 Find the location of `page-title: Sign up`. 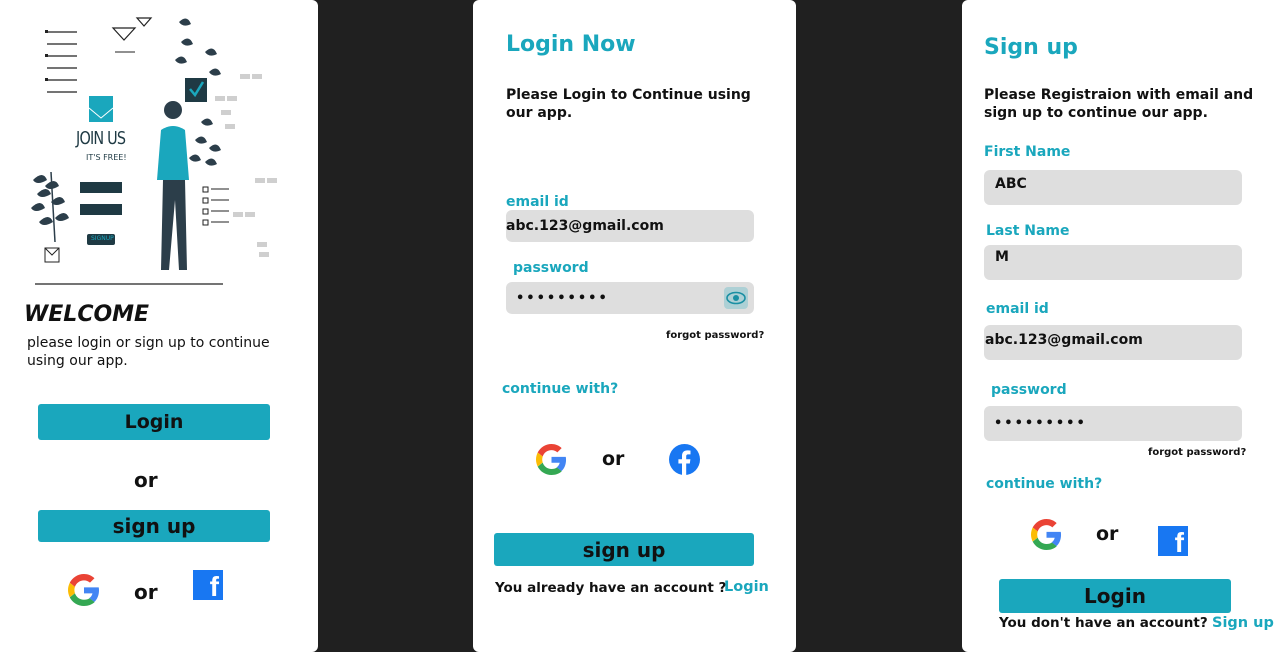

page-title: Sign up is located at coordinates (1031, 47).